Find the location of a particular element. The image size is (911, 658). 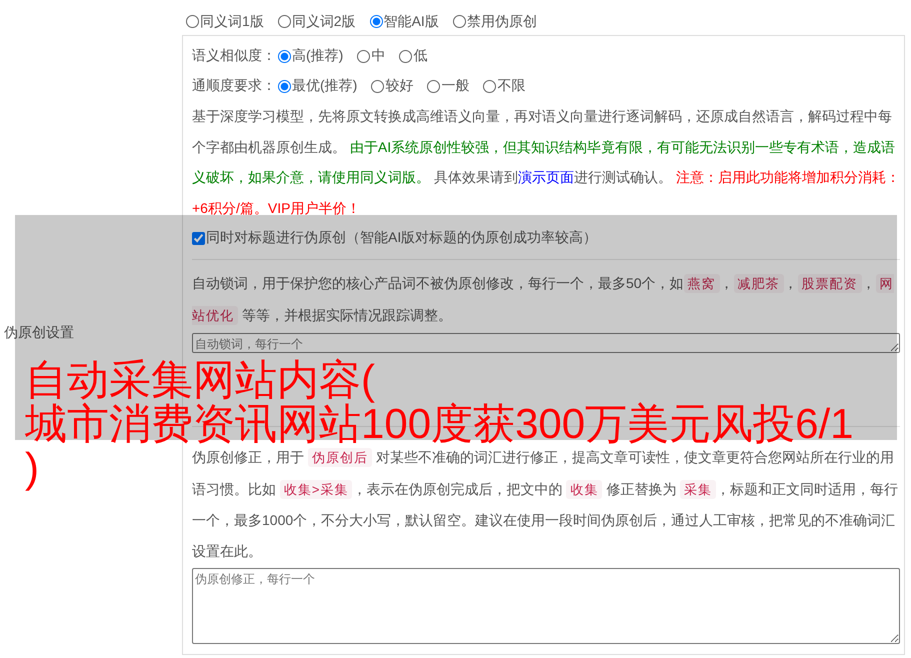

fluency-label: 通顺度要求： is located at coordinates (234, 86).